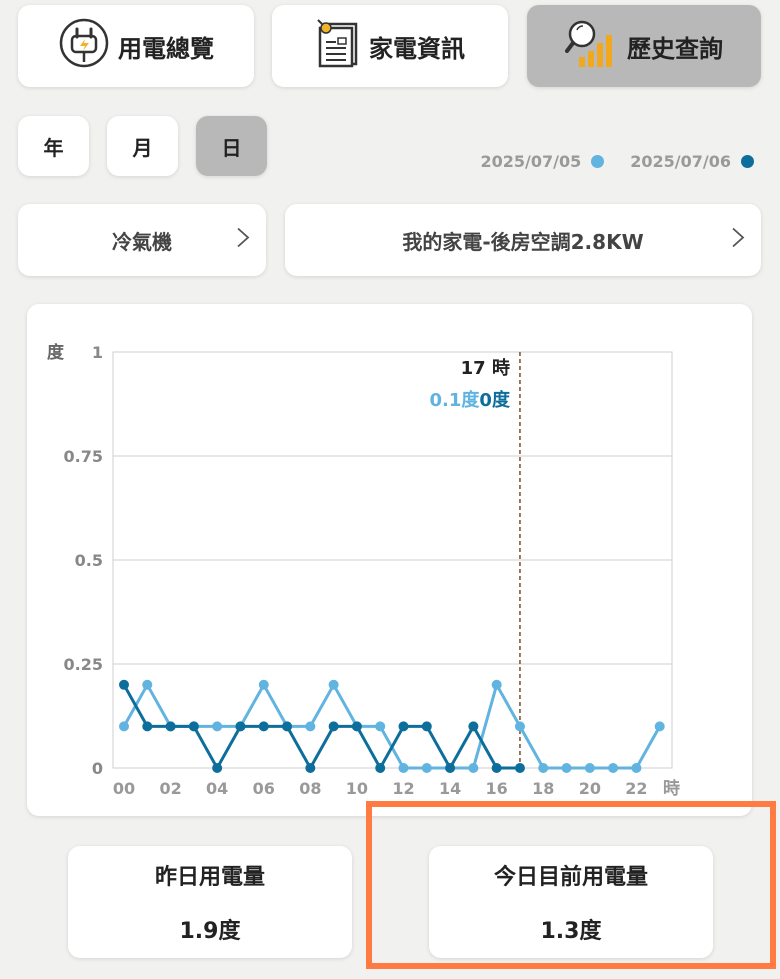 Image resolution: width=780 pixels, height=979 pixels. I want to click on period-year-label: 年, so click(53, 147).